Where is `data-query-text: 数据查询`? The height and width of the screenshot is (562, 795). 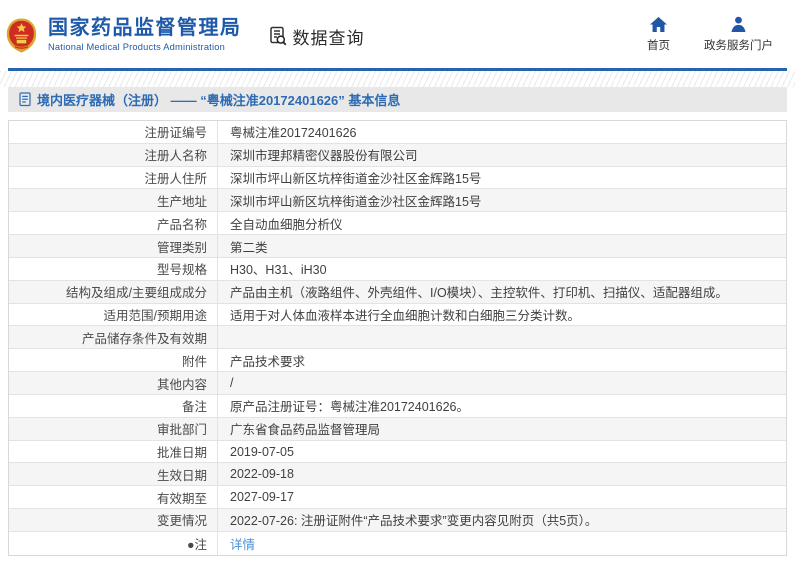 data-query-text: 数据查询 is located at coordinates (328, 38).